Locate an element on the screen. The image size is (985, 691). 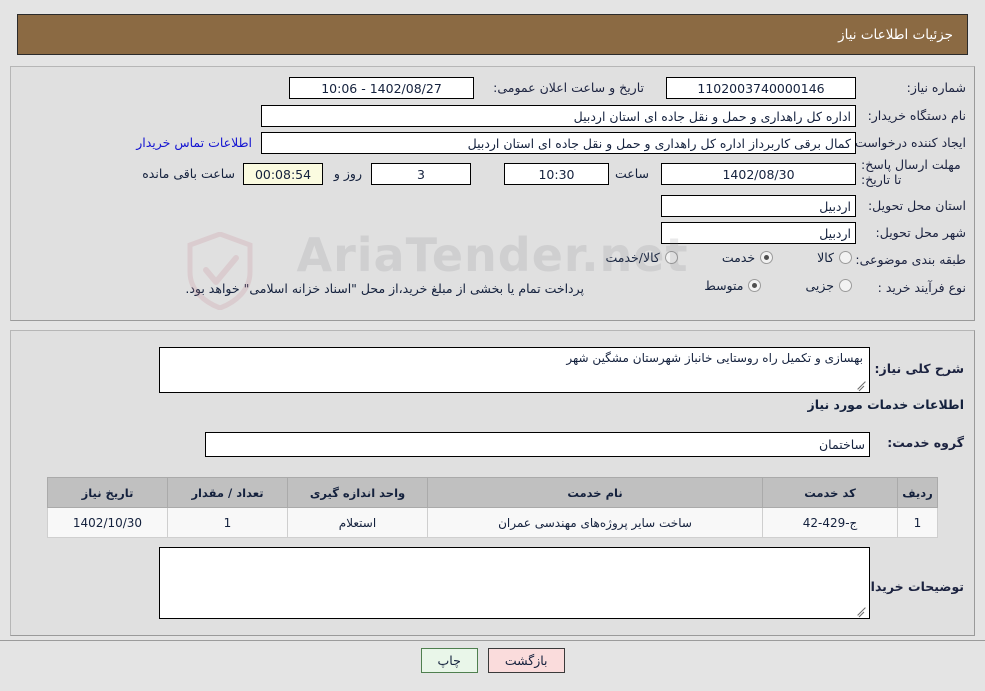
process-radio-group: جزیی متوسط is located at coordinates (759, 285).